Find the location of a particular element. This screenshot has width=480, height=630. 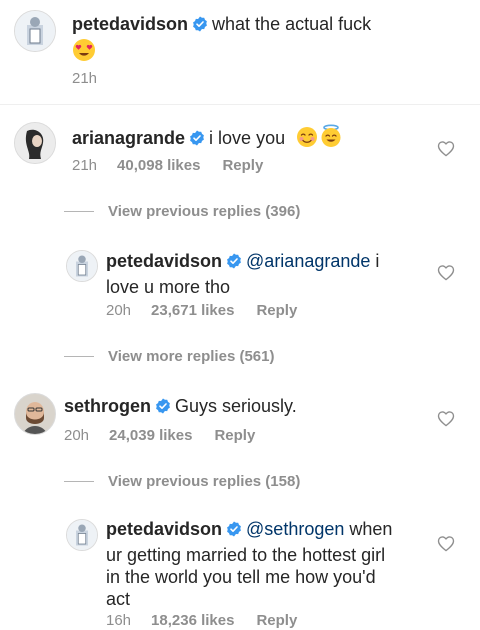

reply-meta: 20h 23,671 likes Reply is located at coordinates (201, 310).